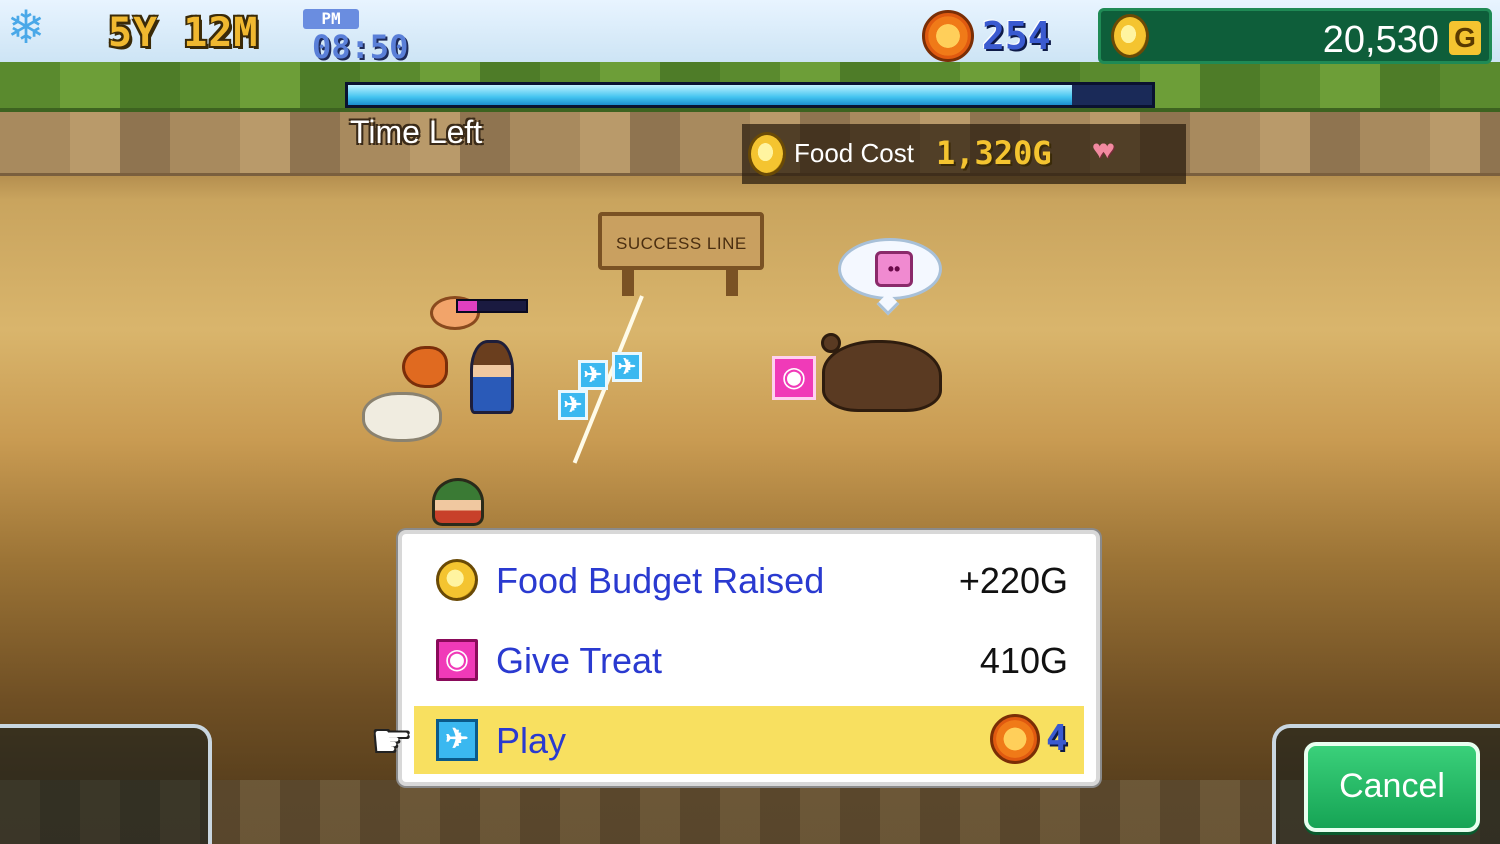 This screenshot has width=1500, height=844. I want to click on pig-face-icon: ••, so click(894, 269).